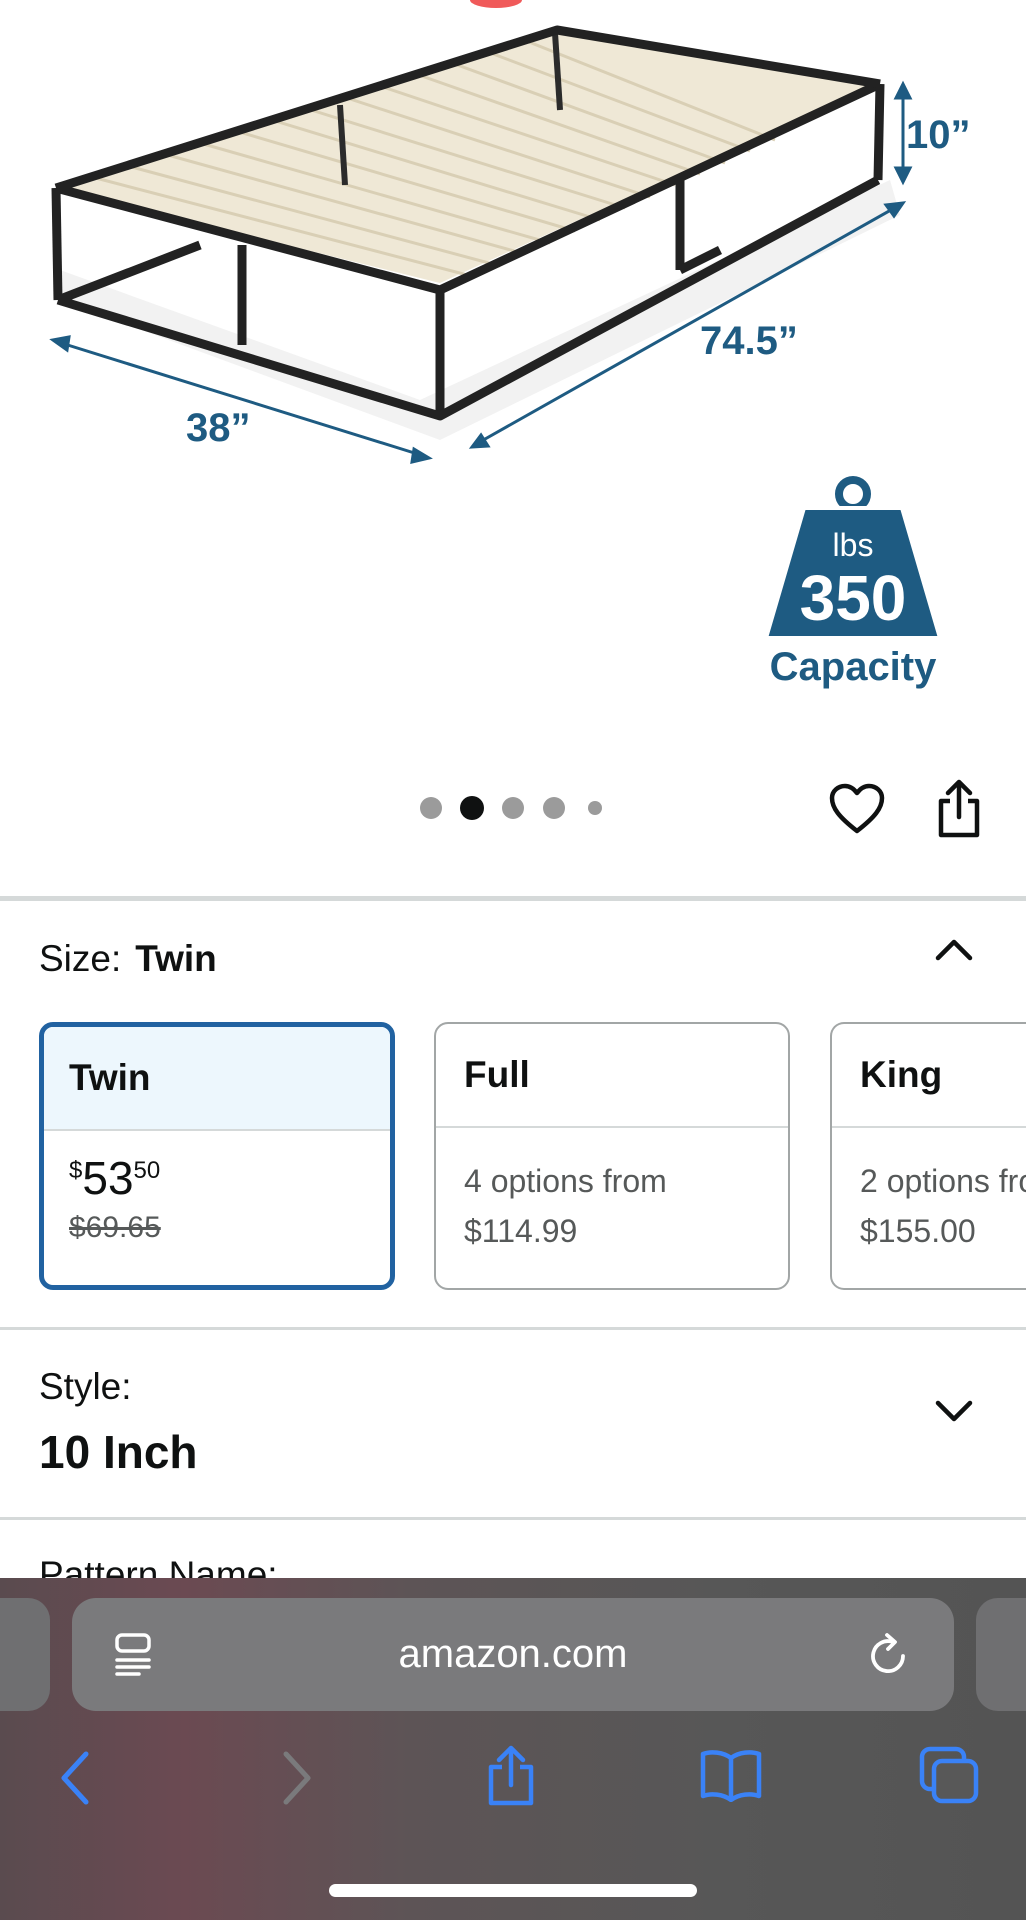 Image resolution: width=1026 pixels, height=1920 pixels. What do you see at coordinates (612, 1156) in the screenshot?
I see `size-option-full: Full 4 options from $114.99` at bounding box center [612, 1156].